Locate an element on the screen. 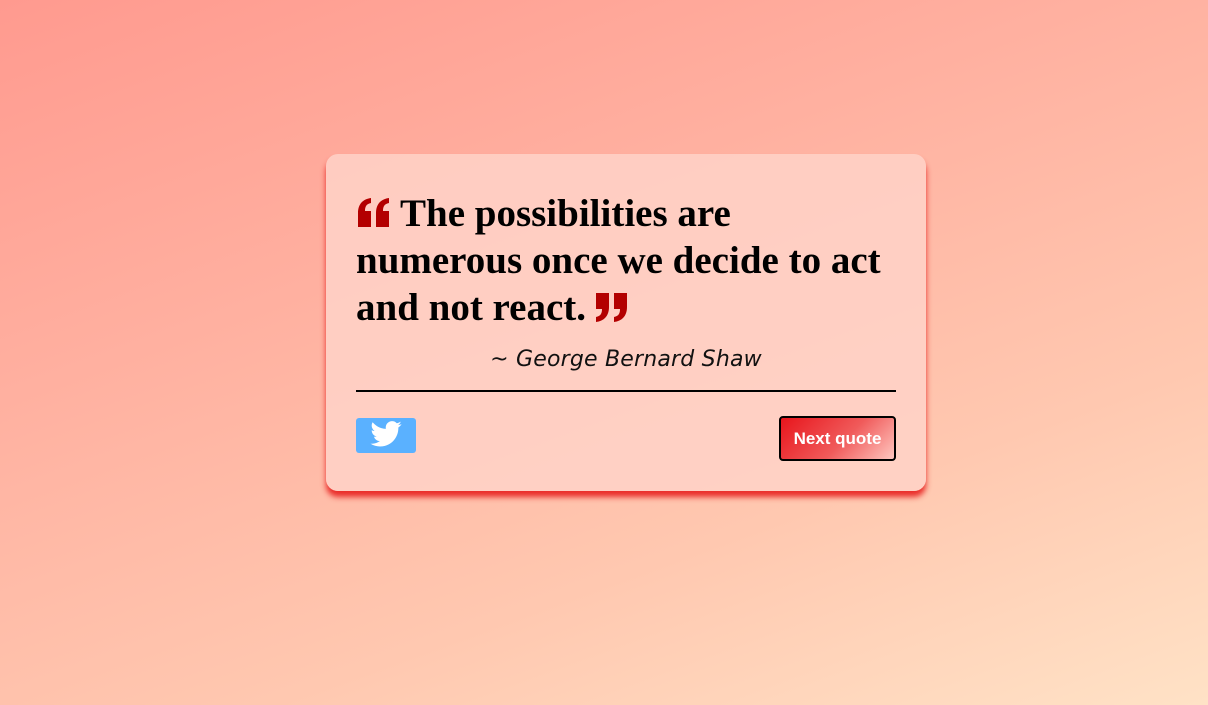 This screenshot has height=705, width=1208. quote-right-icon is located at coordinates (612, 307).